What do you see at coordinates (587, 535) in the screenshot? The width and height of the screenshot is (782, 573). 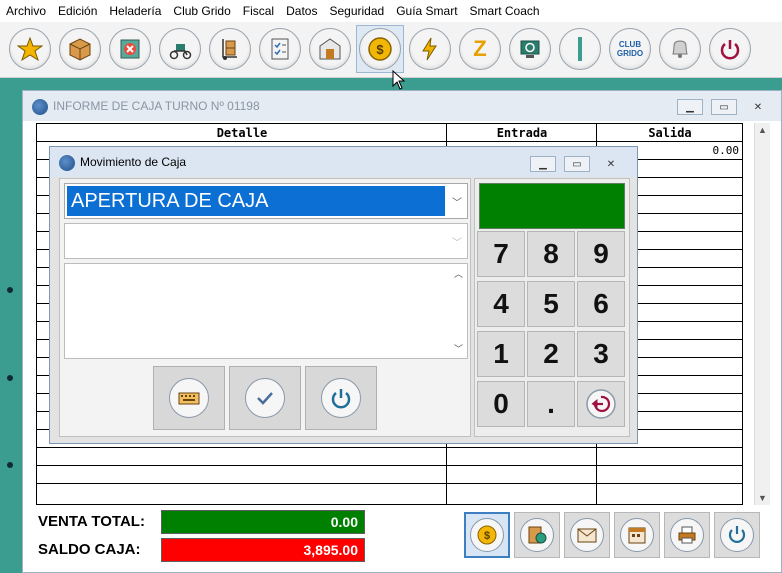 I see `mail-button` at bounding box center [587, 535].